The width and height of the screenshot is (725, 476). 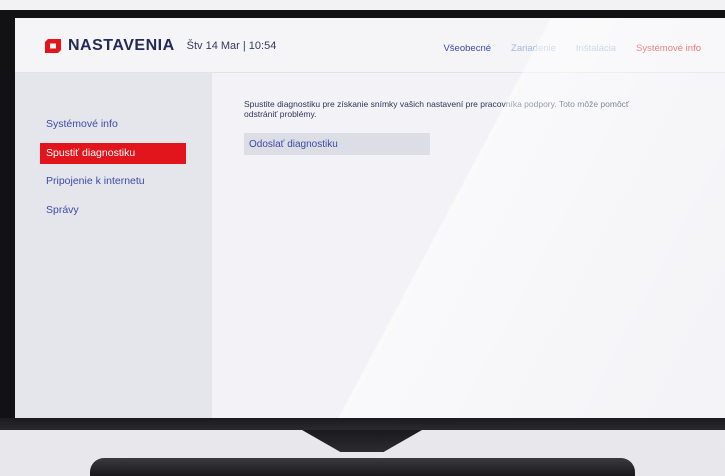 I want to click on tv-bottom-bezel, so click(x=362, y=424).